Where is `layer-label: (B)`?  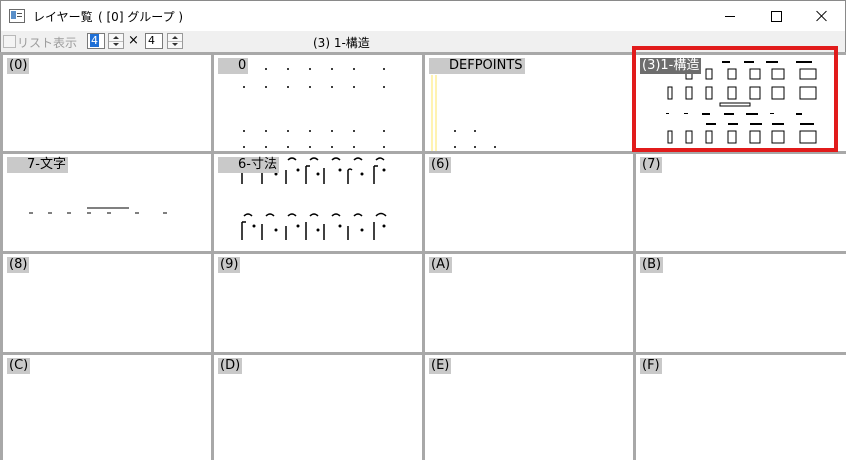
layer-label: (B) is located at coordinates (652, 265).